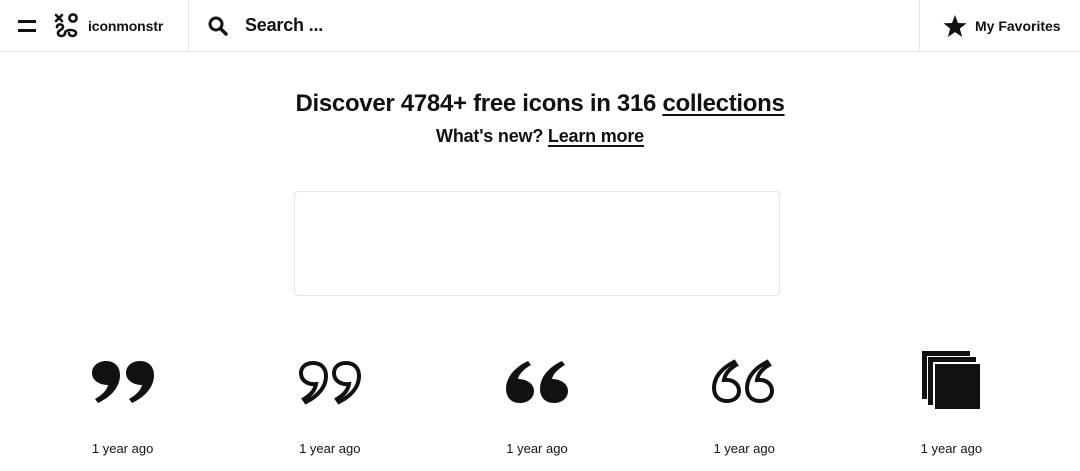 The image size is (1080, 471). I want to click on whats-new-text: What's new?, so click(492, 136).